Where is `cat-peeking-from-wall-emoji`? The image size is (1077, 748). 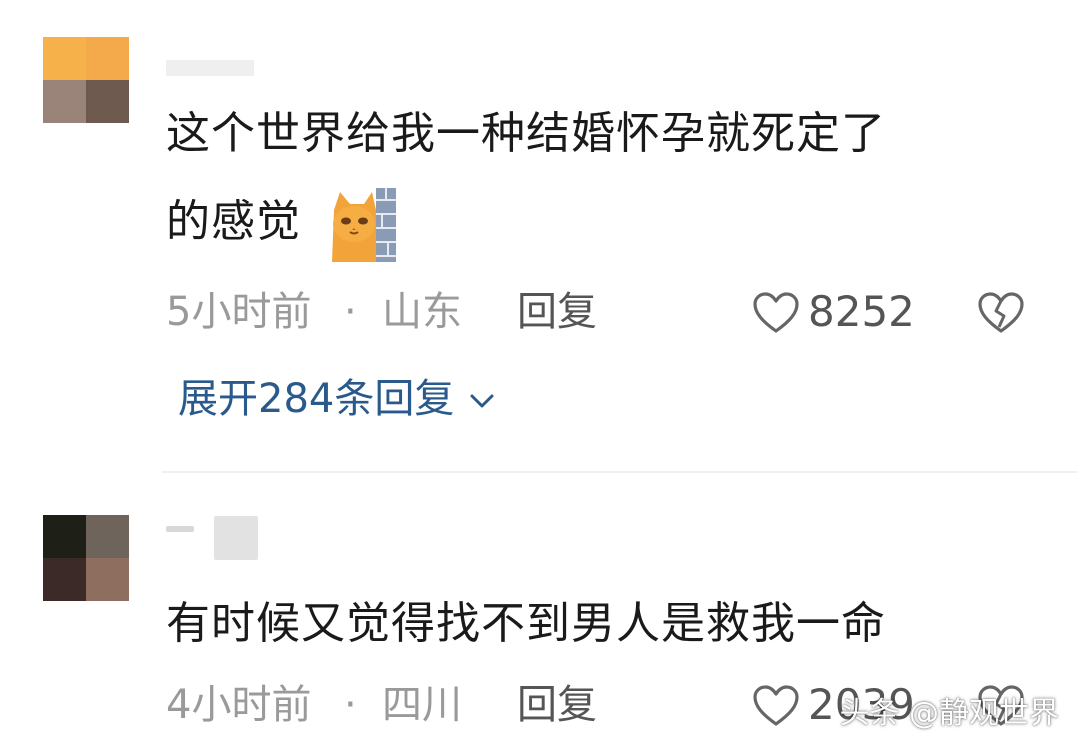 cat-peeking-from-wall-emoji is located at coordinates (364, 225).